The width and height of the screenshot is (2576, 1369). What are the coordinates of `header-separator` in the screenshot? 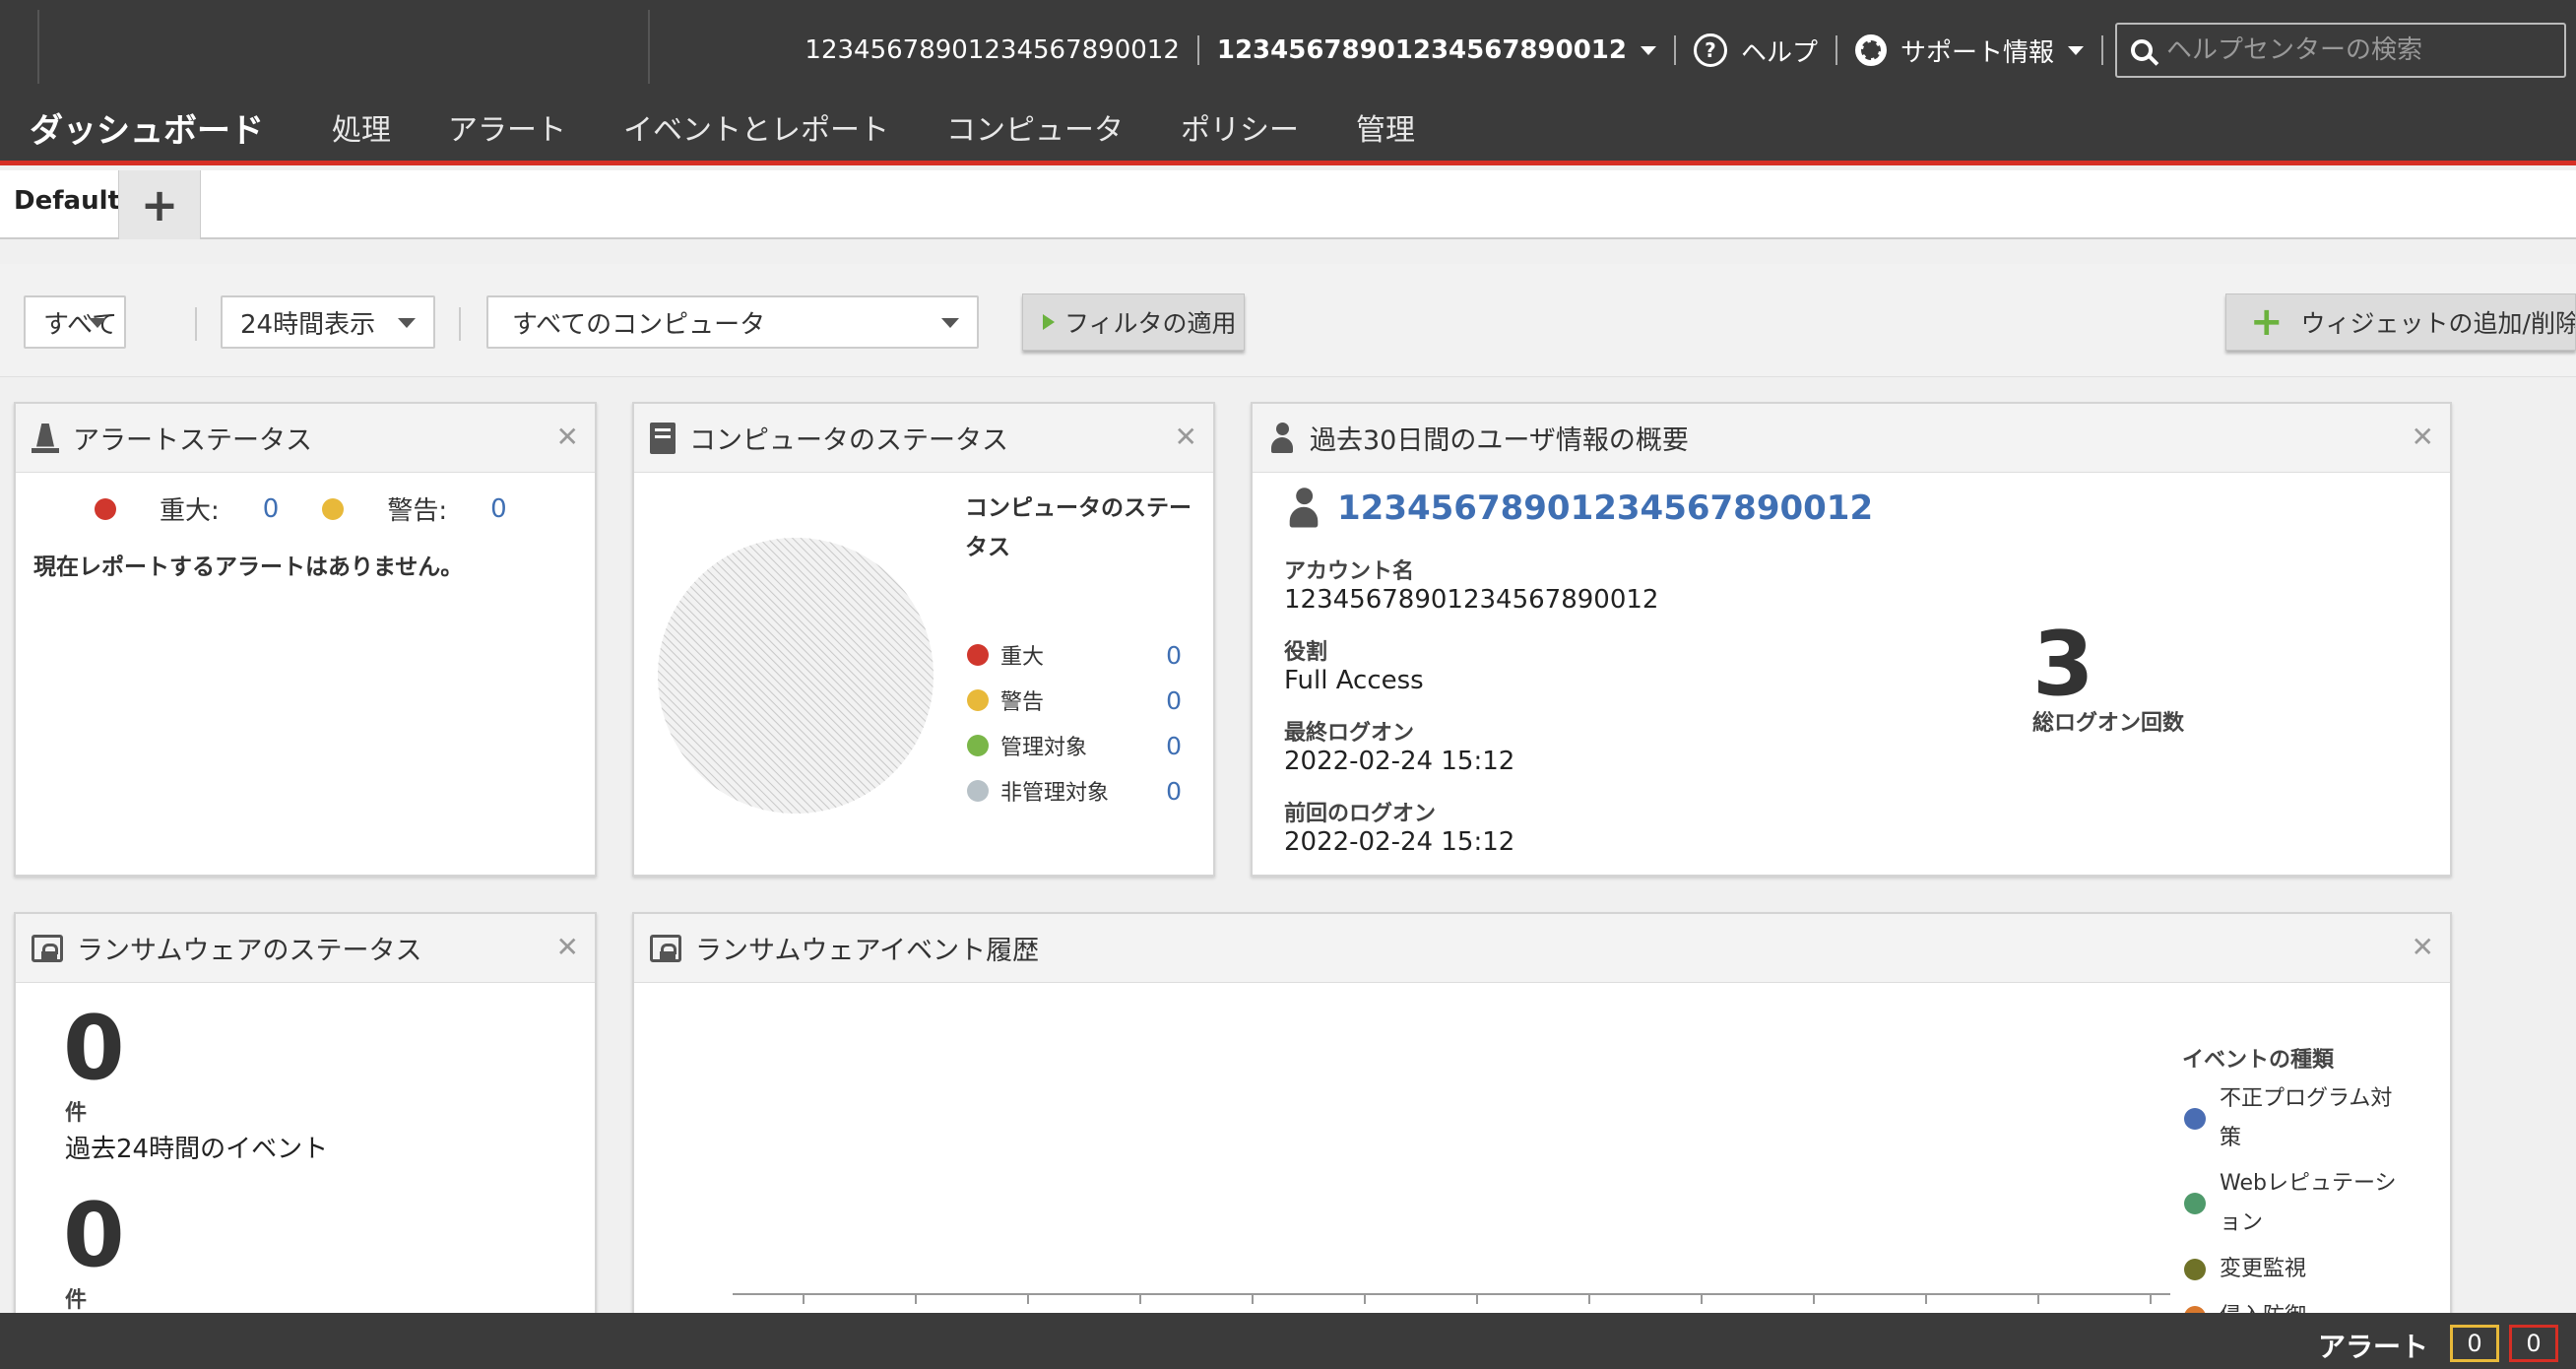 It's located at (2102, 50).